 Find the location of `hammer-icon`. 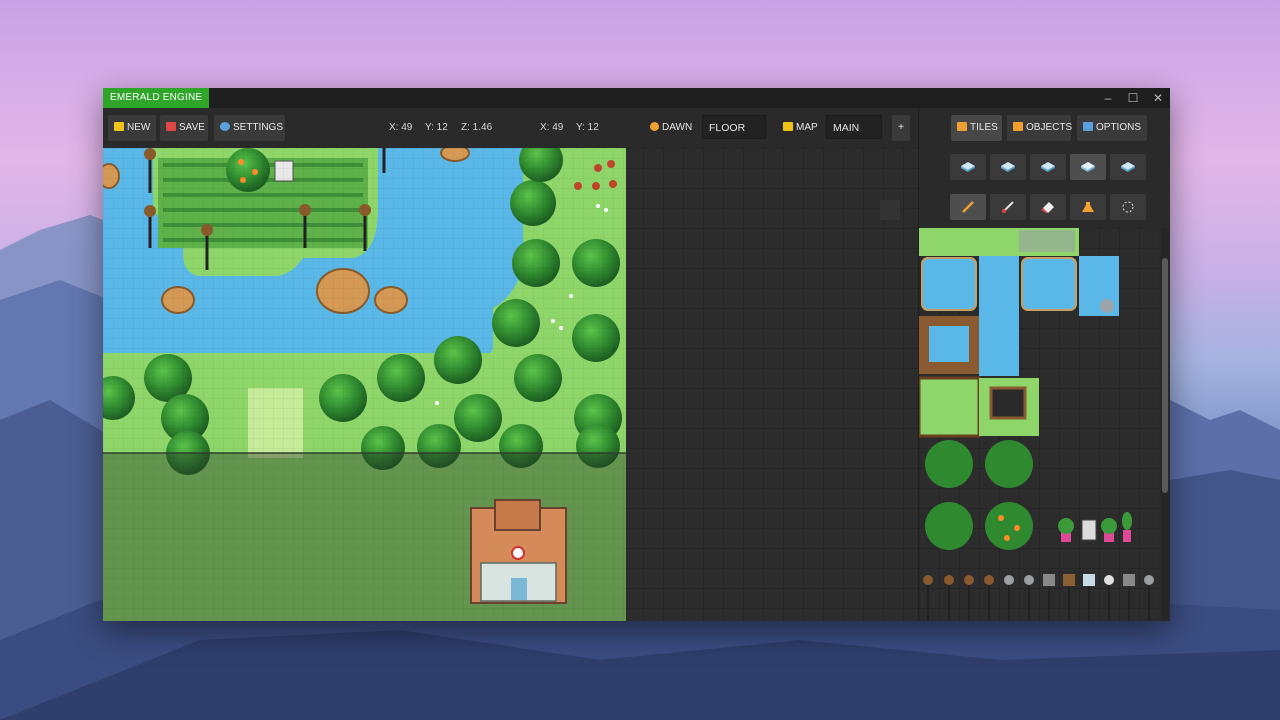

hammer-icon is located at coordinates (962, 126).